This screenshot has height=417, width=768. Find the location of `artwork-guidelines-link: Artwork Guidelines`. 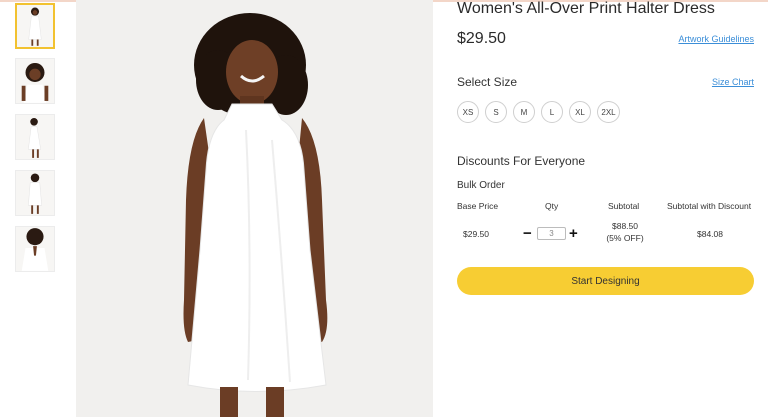

artwork-guidelines-link: Artwork Guidelines is located at coordinates (716, 39).